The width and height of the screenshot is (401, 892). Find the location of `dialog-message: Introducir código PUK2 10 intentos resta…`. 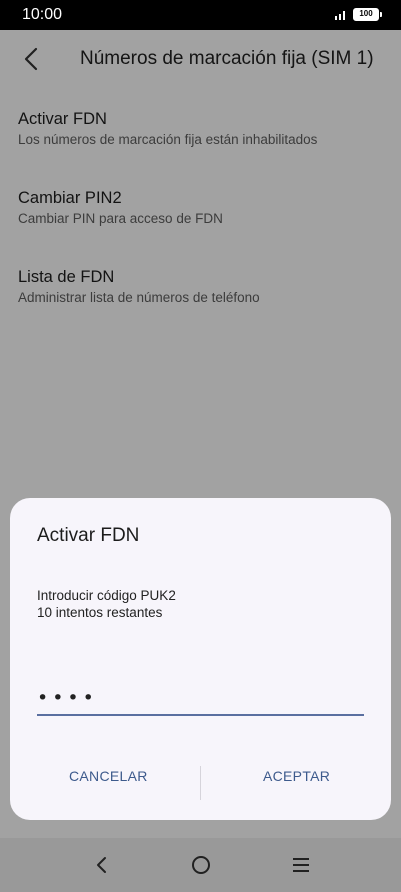

dialog-message: Introducir código PUK2 10 intentos resta… is located at coordinates (106, 604).